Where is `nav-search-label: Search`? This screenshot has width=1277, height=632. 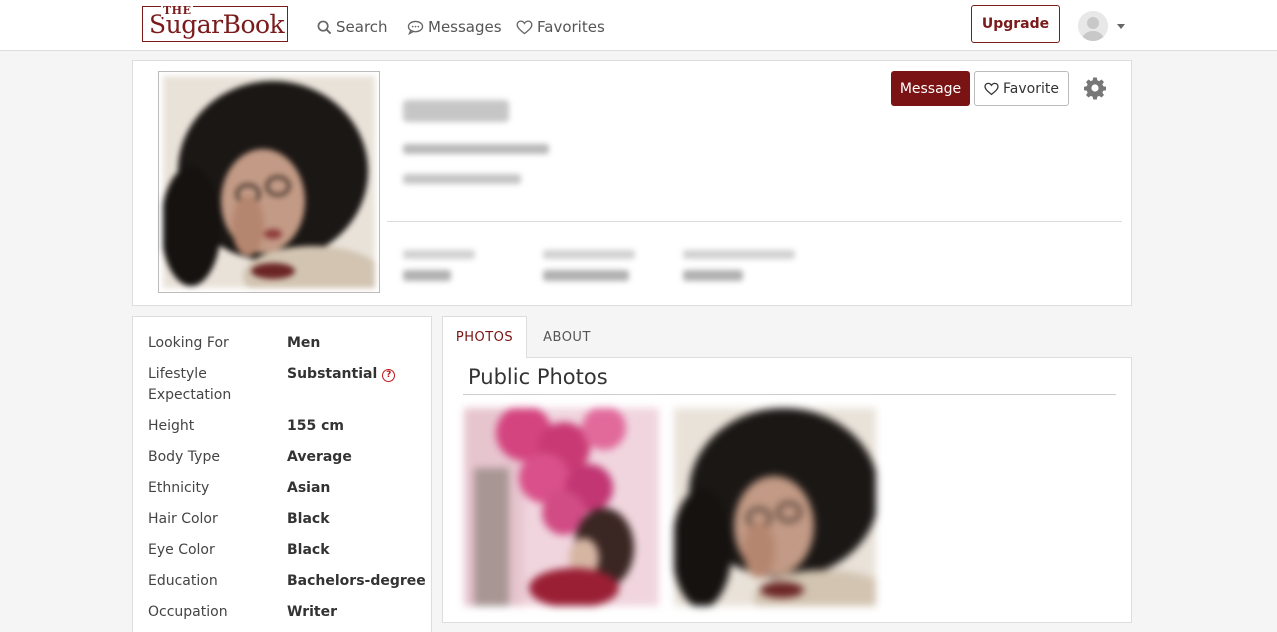
nav-search-label: Search is located at coordinates (362, 27).